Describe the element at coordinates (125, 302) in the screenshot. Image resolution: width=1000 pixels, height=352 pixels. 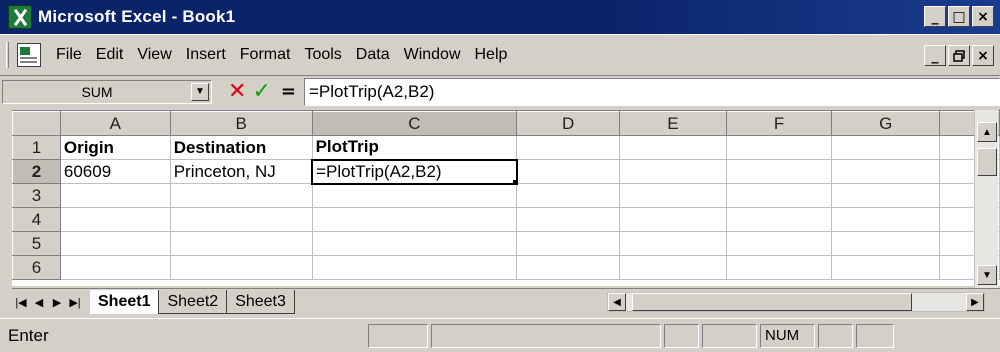
I see `tab-sheet1: Sheet1` at that location.